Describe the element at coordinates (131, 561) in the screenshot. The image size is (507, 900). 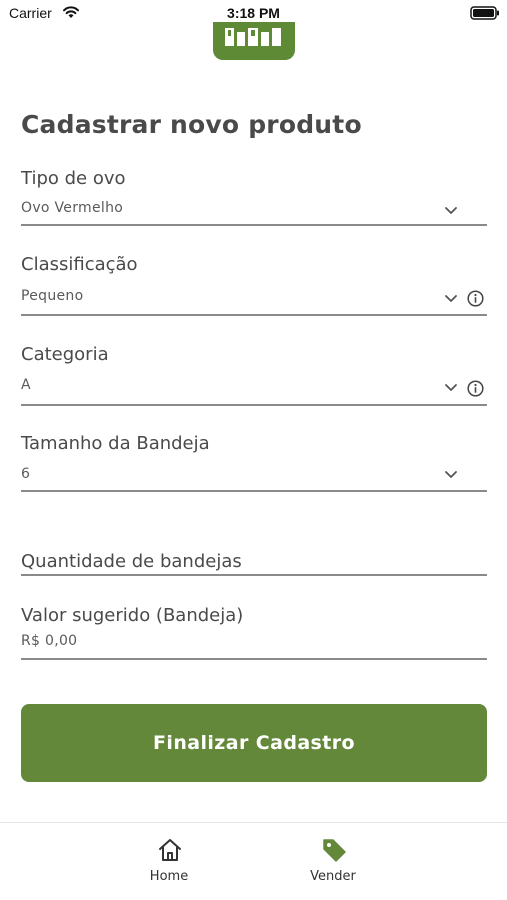
I see `tray-quantity-placeholder: Quantidade de bandejas` at that location.